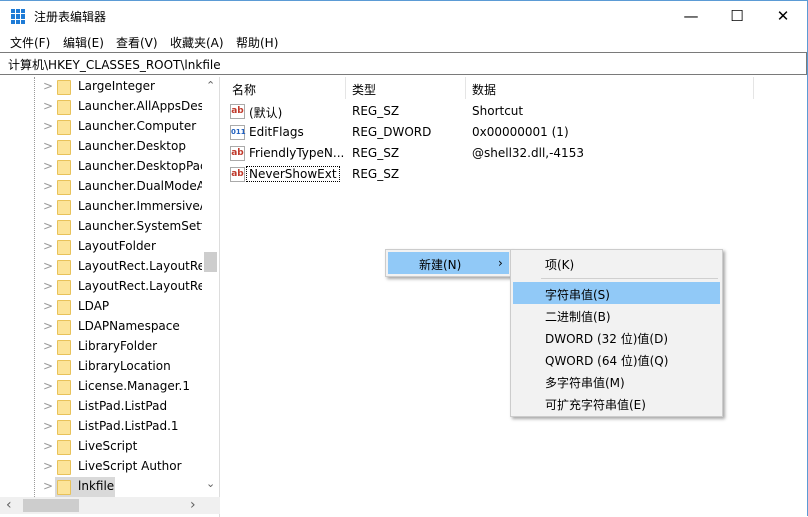  I want to click on menu-separator, so click(629, 278).